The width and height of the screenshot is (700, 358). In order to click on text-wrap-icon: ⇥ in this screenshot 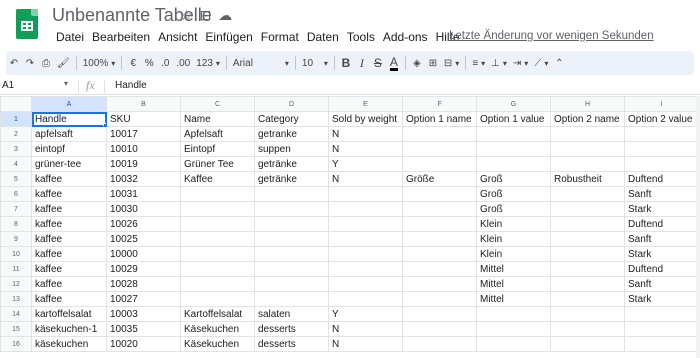, I will do `click(520, 63)`.